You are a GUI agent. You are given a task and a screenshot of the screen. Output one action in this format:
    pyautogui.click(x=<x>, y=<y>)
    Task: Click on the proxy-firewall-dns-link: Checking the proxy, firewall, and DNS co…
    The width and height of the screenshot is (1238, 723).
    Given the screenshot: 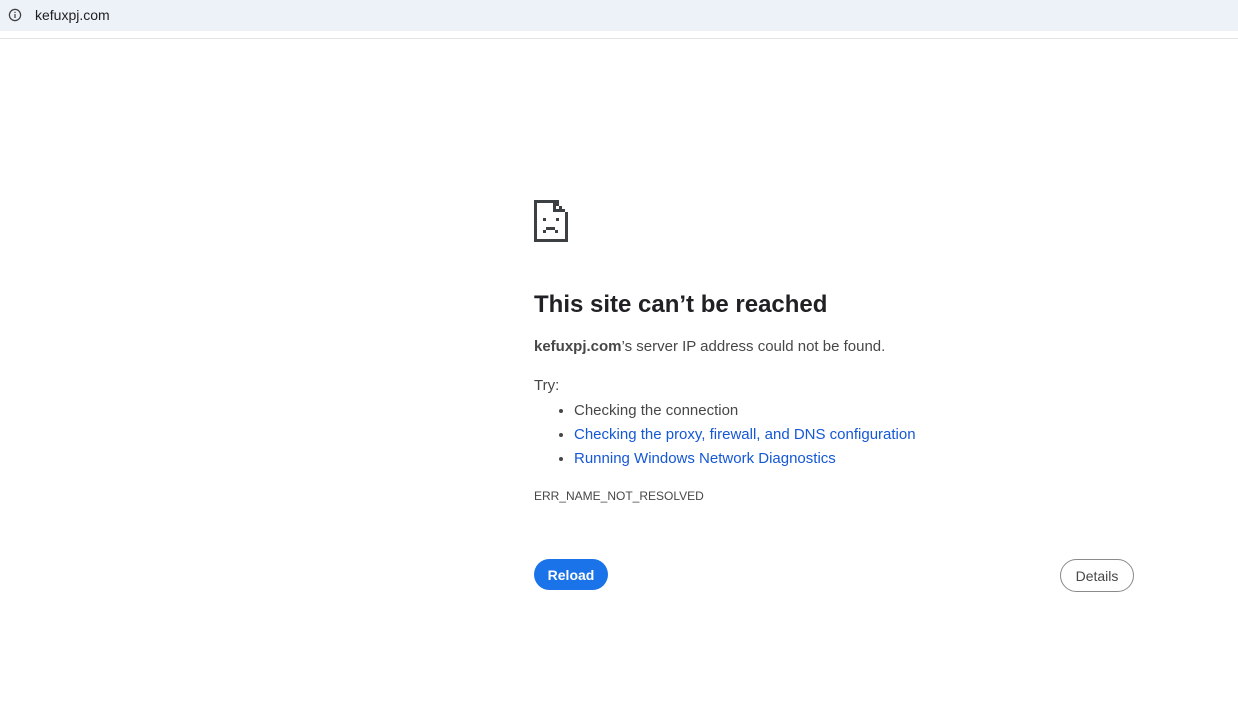 What is the action you would take?
    pyautogui.click(x=745, y=434)
    